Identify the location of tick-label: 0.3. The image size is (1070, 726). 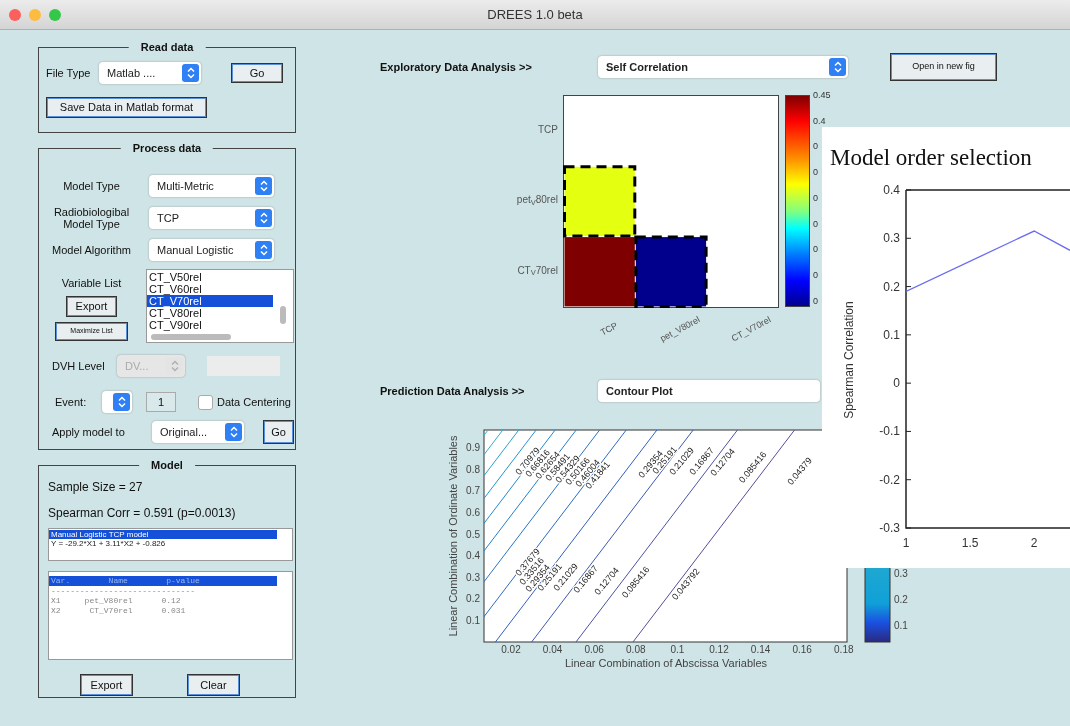
(473, 577).